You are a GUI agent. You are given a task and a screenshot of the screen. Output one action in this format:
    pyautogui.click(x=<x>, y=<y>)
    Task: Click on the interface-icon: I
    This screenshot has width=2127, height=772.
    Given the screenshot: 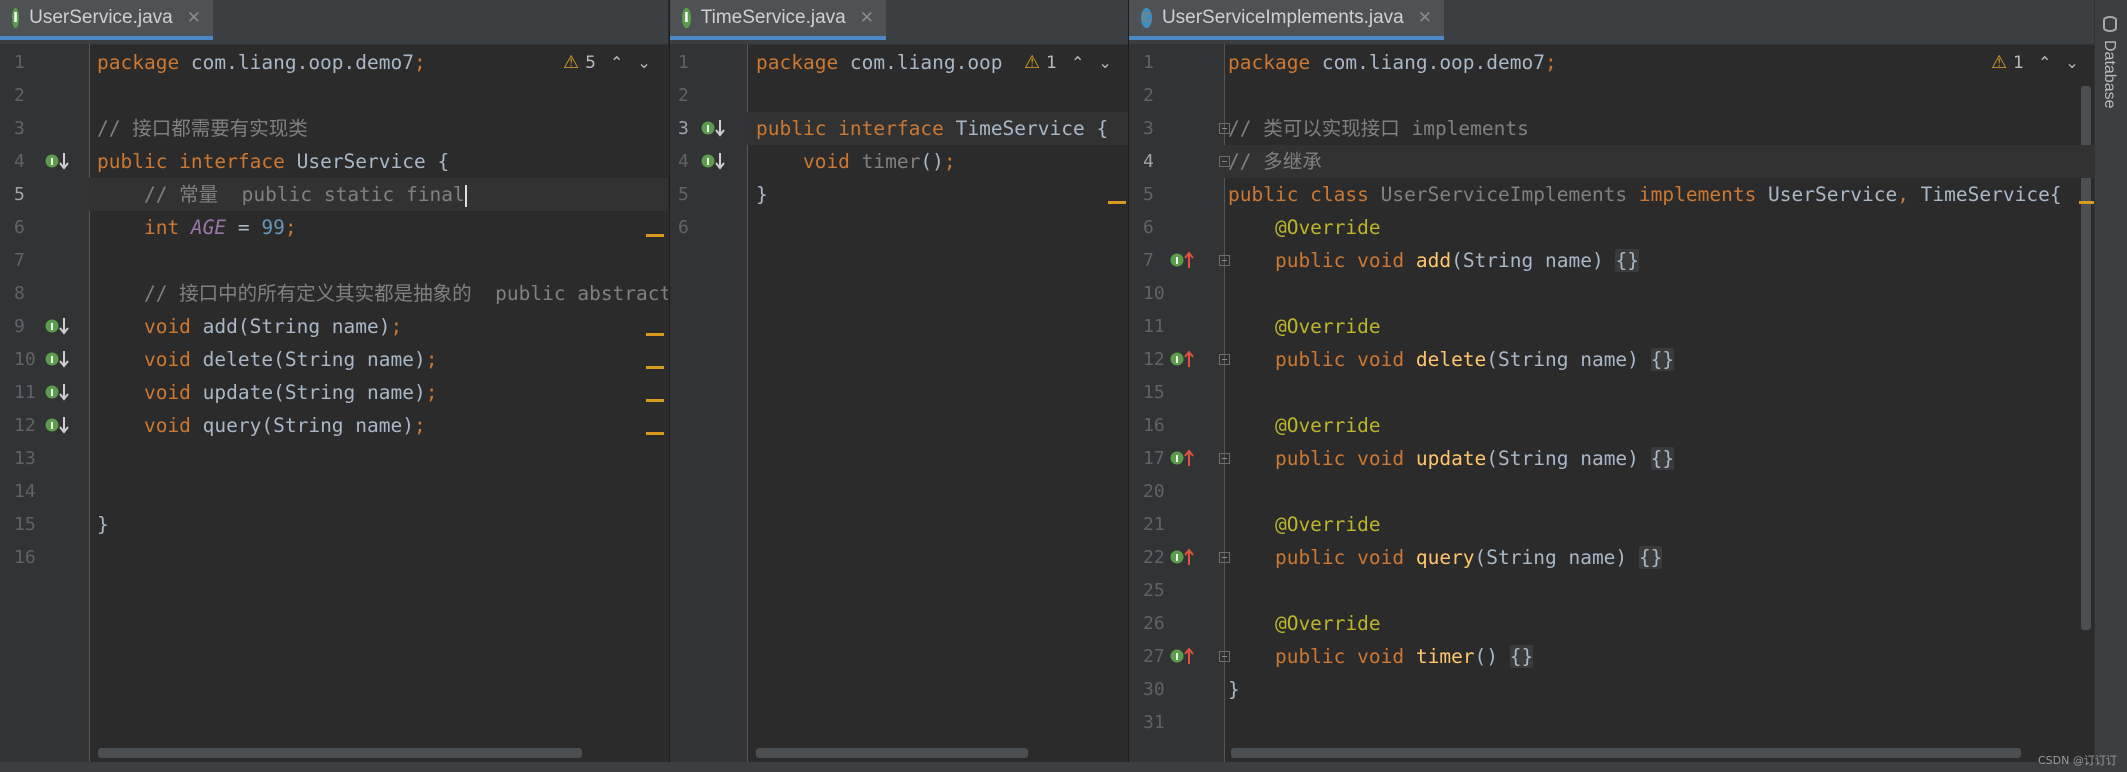 What is the action you would take?
    pyautogui.click(x=16, y=18)
    